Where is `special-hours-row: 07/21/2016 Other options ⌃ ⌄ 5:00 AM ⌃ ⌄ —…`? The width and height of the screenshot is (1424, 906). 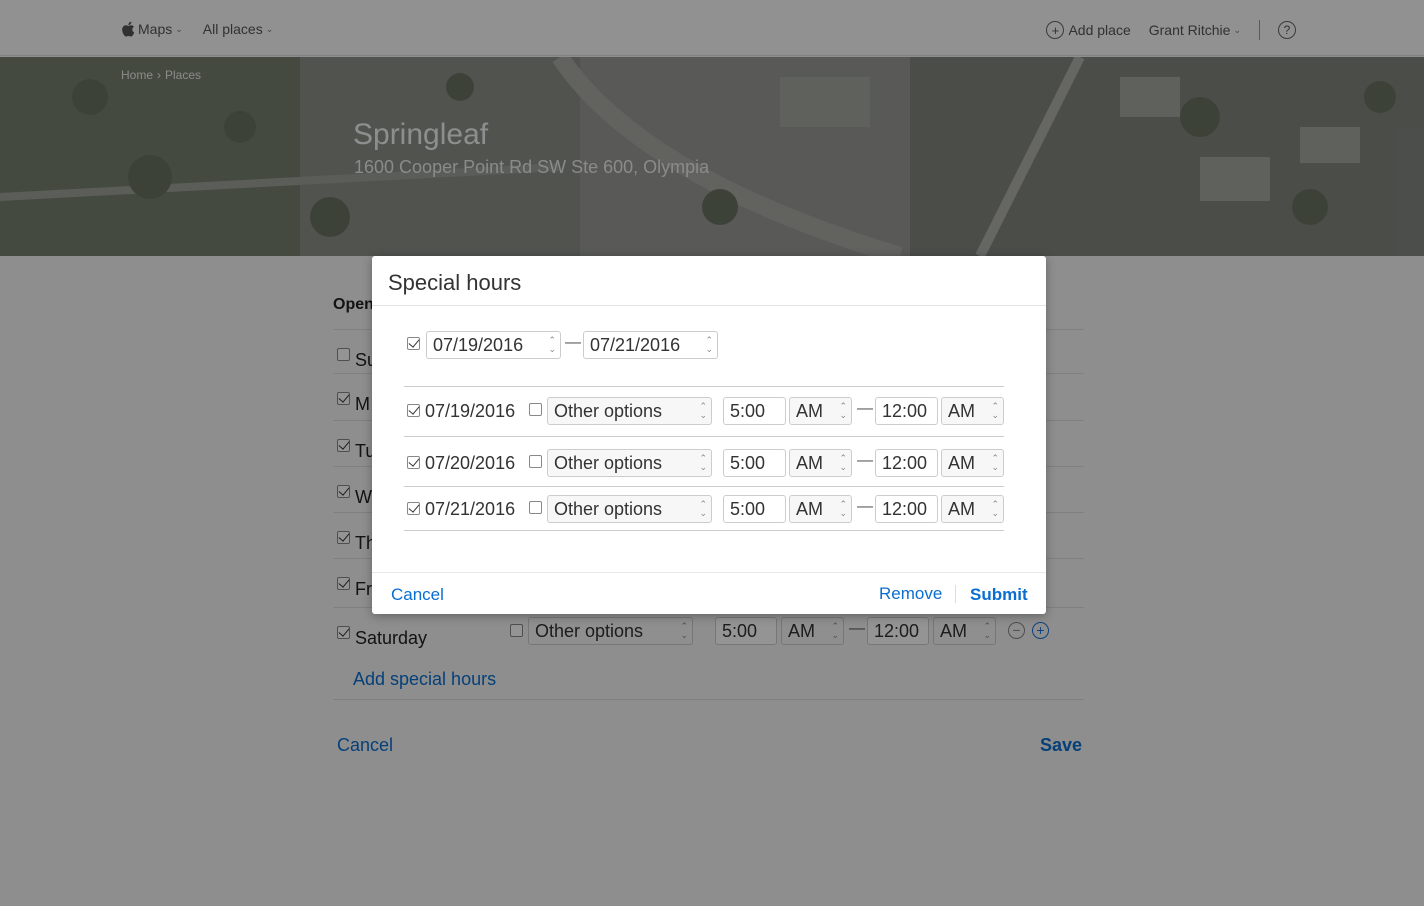
special-hours-row: 07/21/2016 Other options ⌃ ⌄ 5:00 AM ⌃ ⌄ —… is located at coordinates (709, 509).